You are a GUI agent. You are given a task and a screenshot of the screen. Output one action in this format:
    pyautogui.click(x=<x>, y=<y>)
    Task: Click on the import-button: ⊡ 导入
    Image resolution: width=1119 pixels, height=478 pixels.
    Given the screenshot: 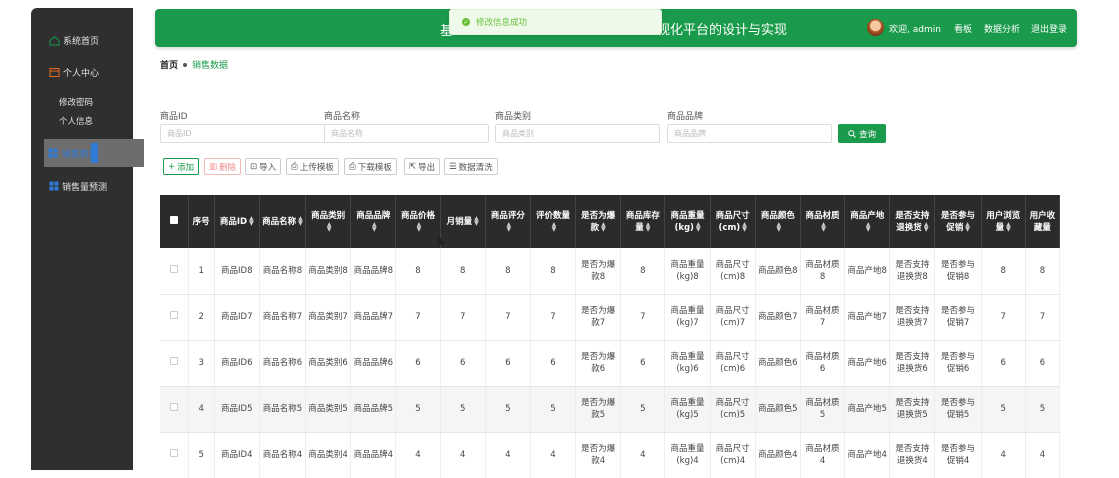 What is the action you would take?
    pyautogui.click(x=263, y=166)
    